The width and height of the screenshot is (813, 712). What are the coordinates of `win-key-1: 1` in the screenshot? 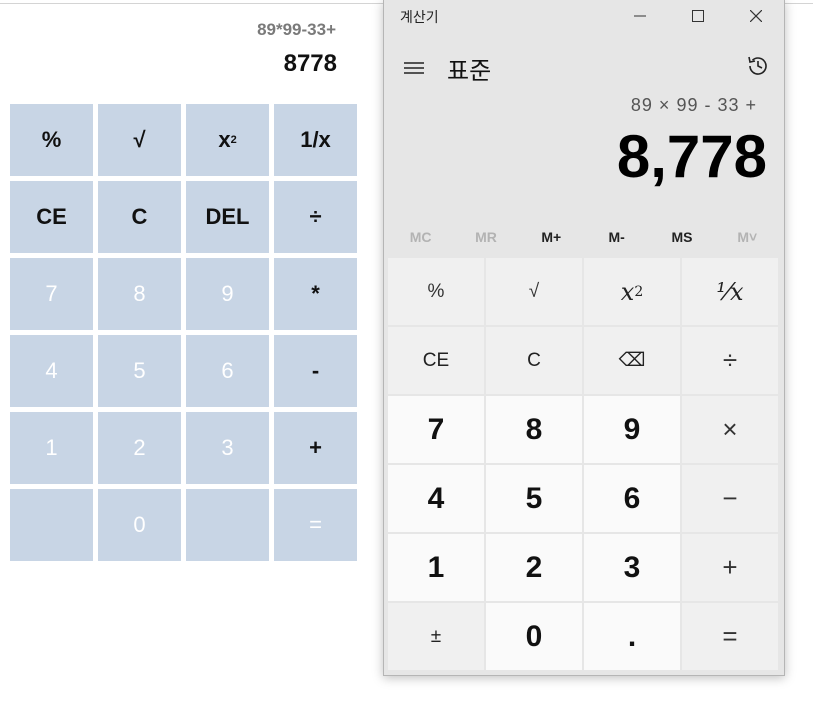 It's located at (436, 567).